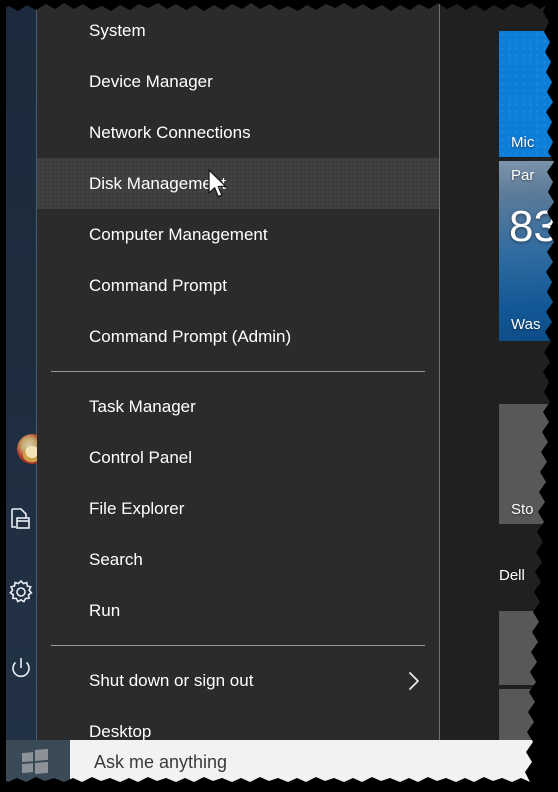 Image resolution: width=558 pixels, height=792 pixels. Describe the element at coordinates (21, 592) in the screenshot. I see `settings-gear-icon` at that location.